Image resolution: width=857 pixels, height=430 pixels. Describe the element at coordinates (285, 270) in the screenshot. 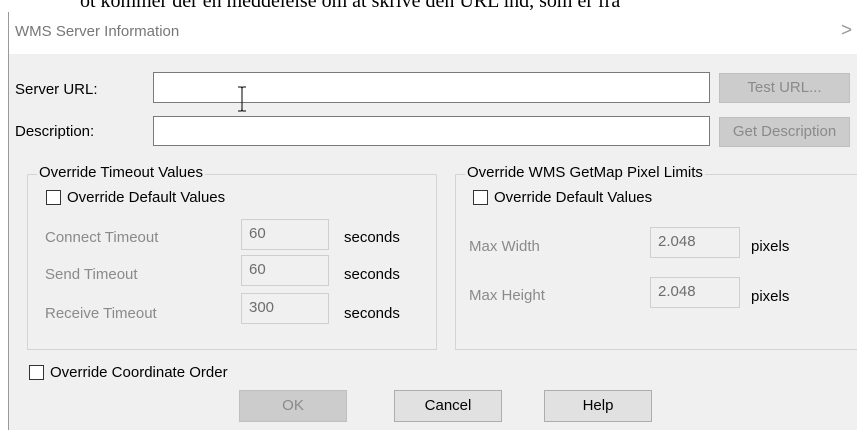

I see `send-timeout-input: 60` at that location.